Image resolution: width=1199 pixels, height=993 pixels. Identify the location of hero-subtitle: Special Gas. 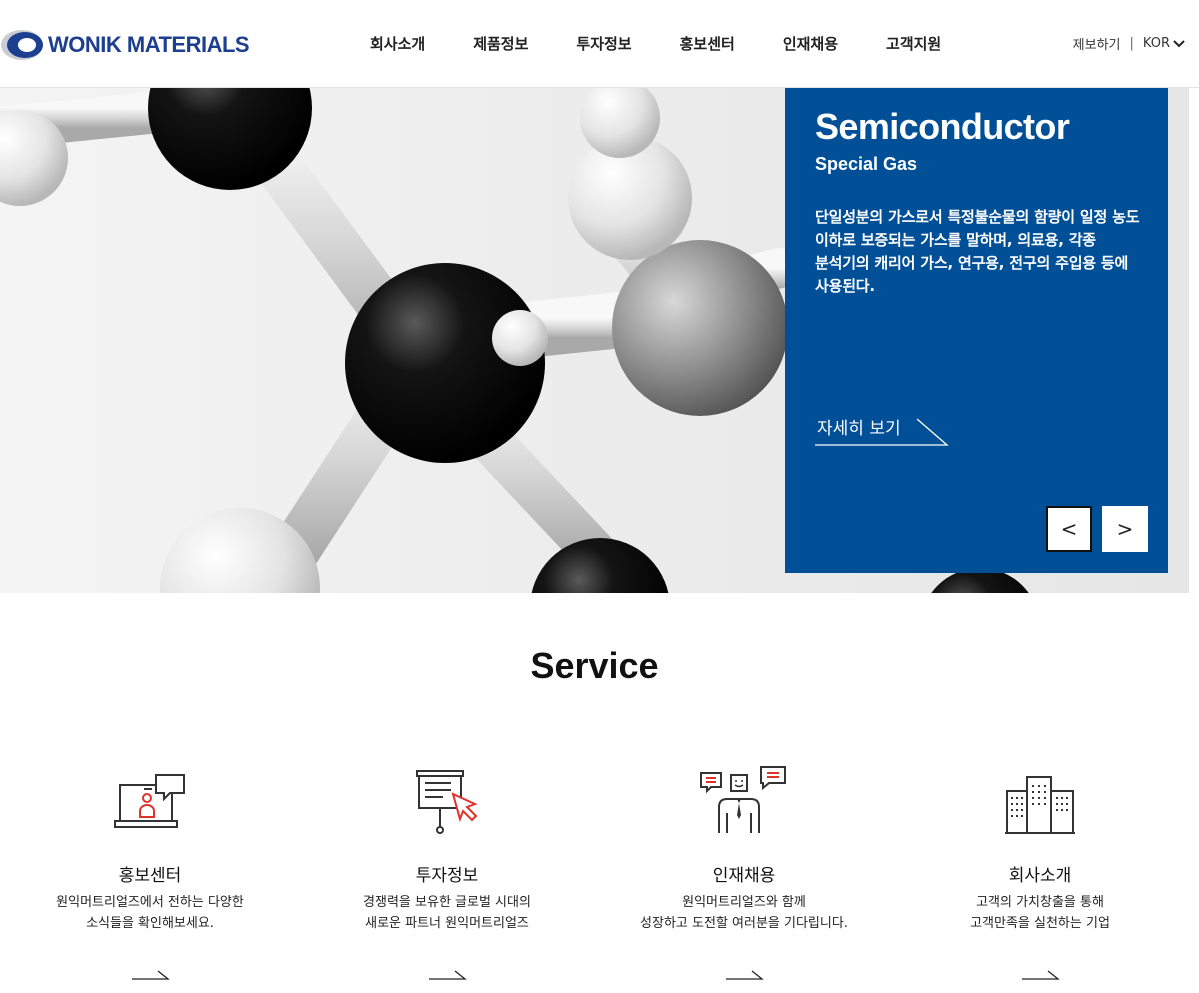
(866, 164).